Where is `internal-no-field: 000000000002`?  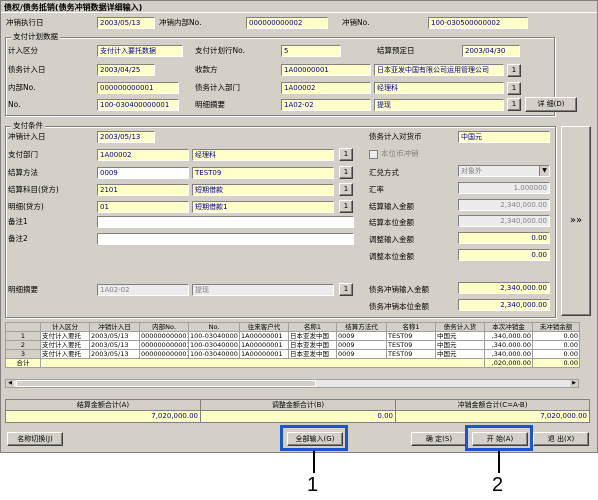 internal-no-field: 000000000002 is located at coordinates (287, 23).